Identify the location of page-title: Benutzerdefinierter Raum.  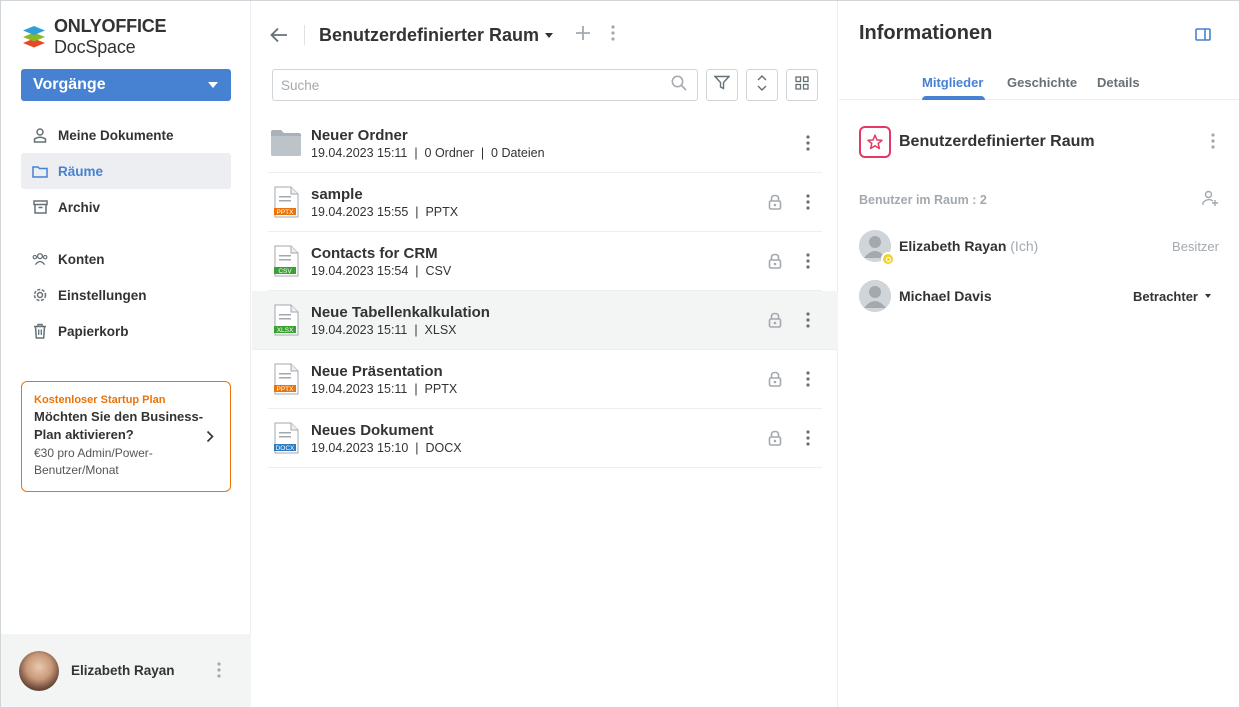
(429, 34).